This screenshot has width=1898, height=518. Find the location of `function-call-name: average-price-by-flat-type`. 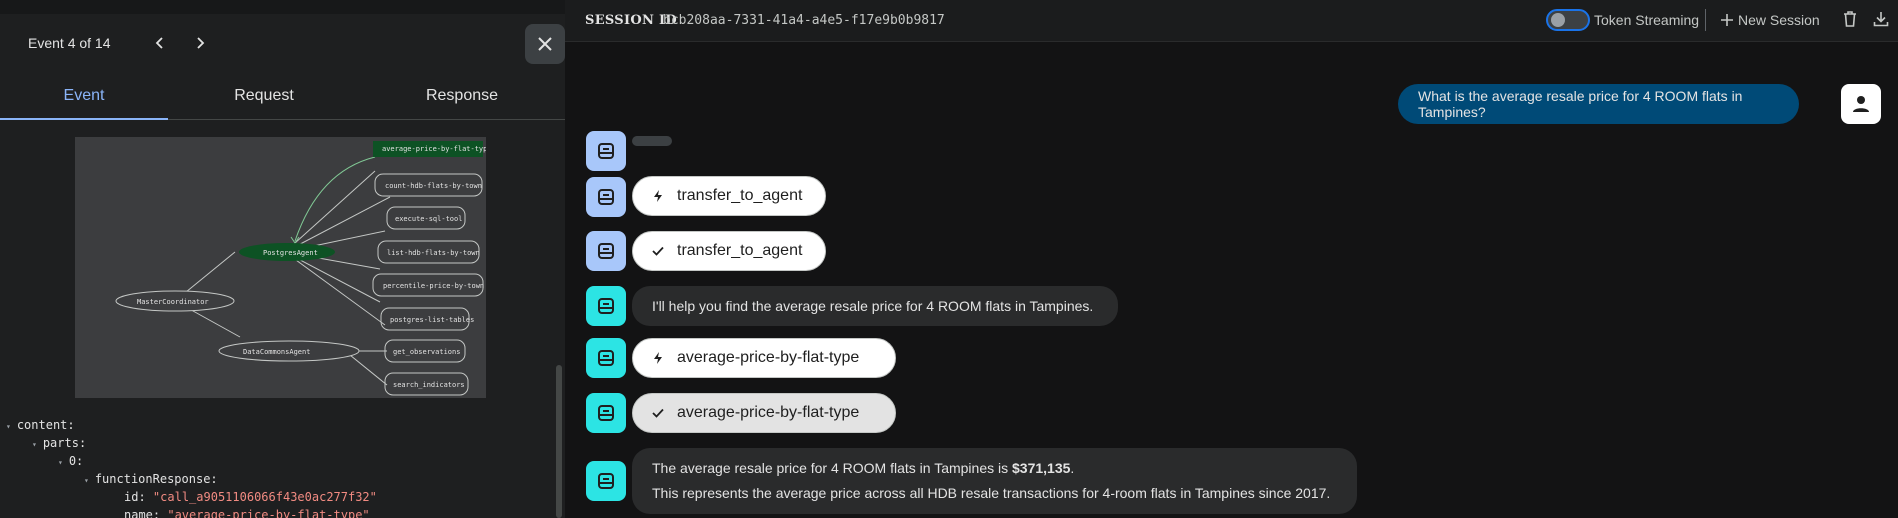

function-call-name: average-price-by-flat-type is located at coordinates (768, 357).